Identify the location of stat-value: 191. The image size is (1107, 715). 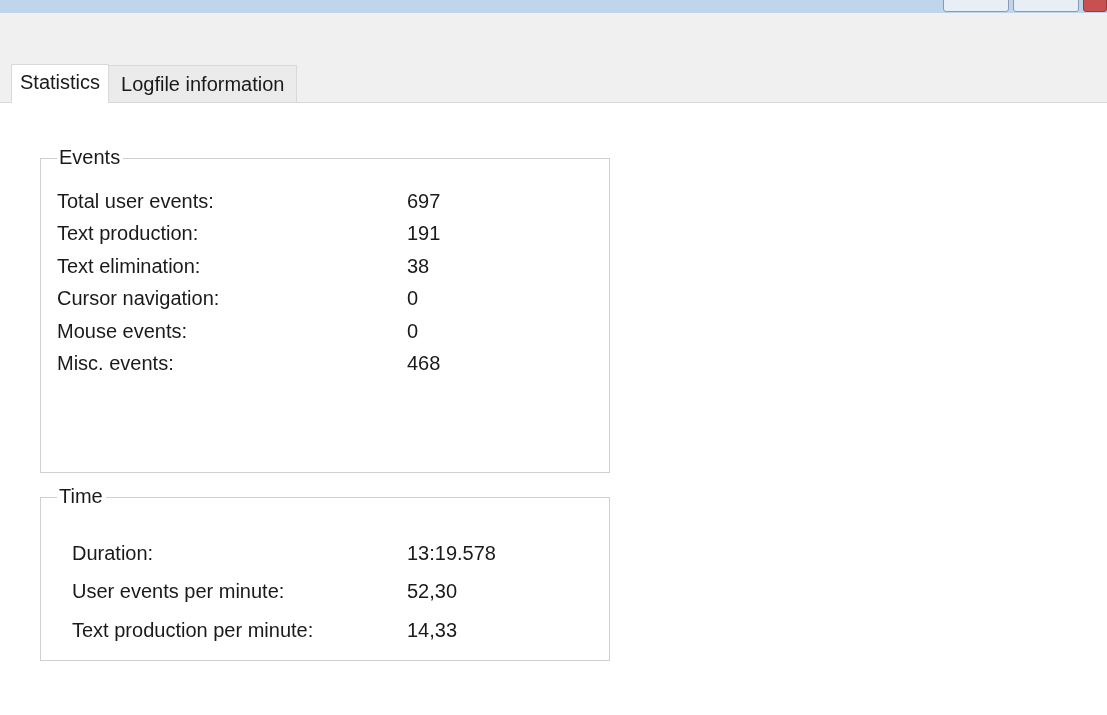
(424, 234).